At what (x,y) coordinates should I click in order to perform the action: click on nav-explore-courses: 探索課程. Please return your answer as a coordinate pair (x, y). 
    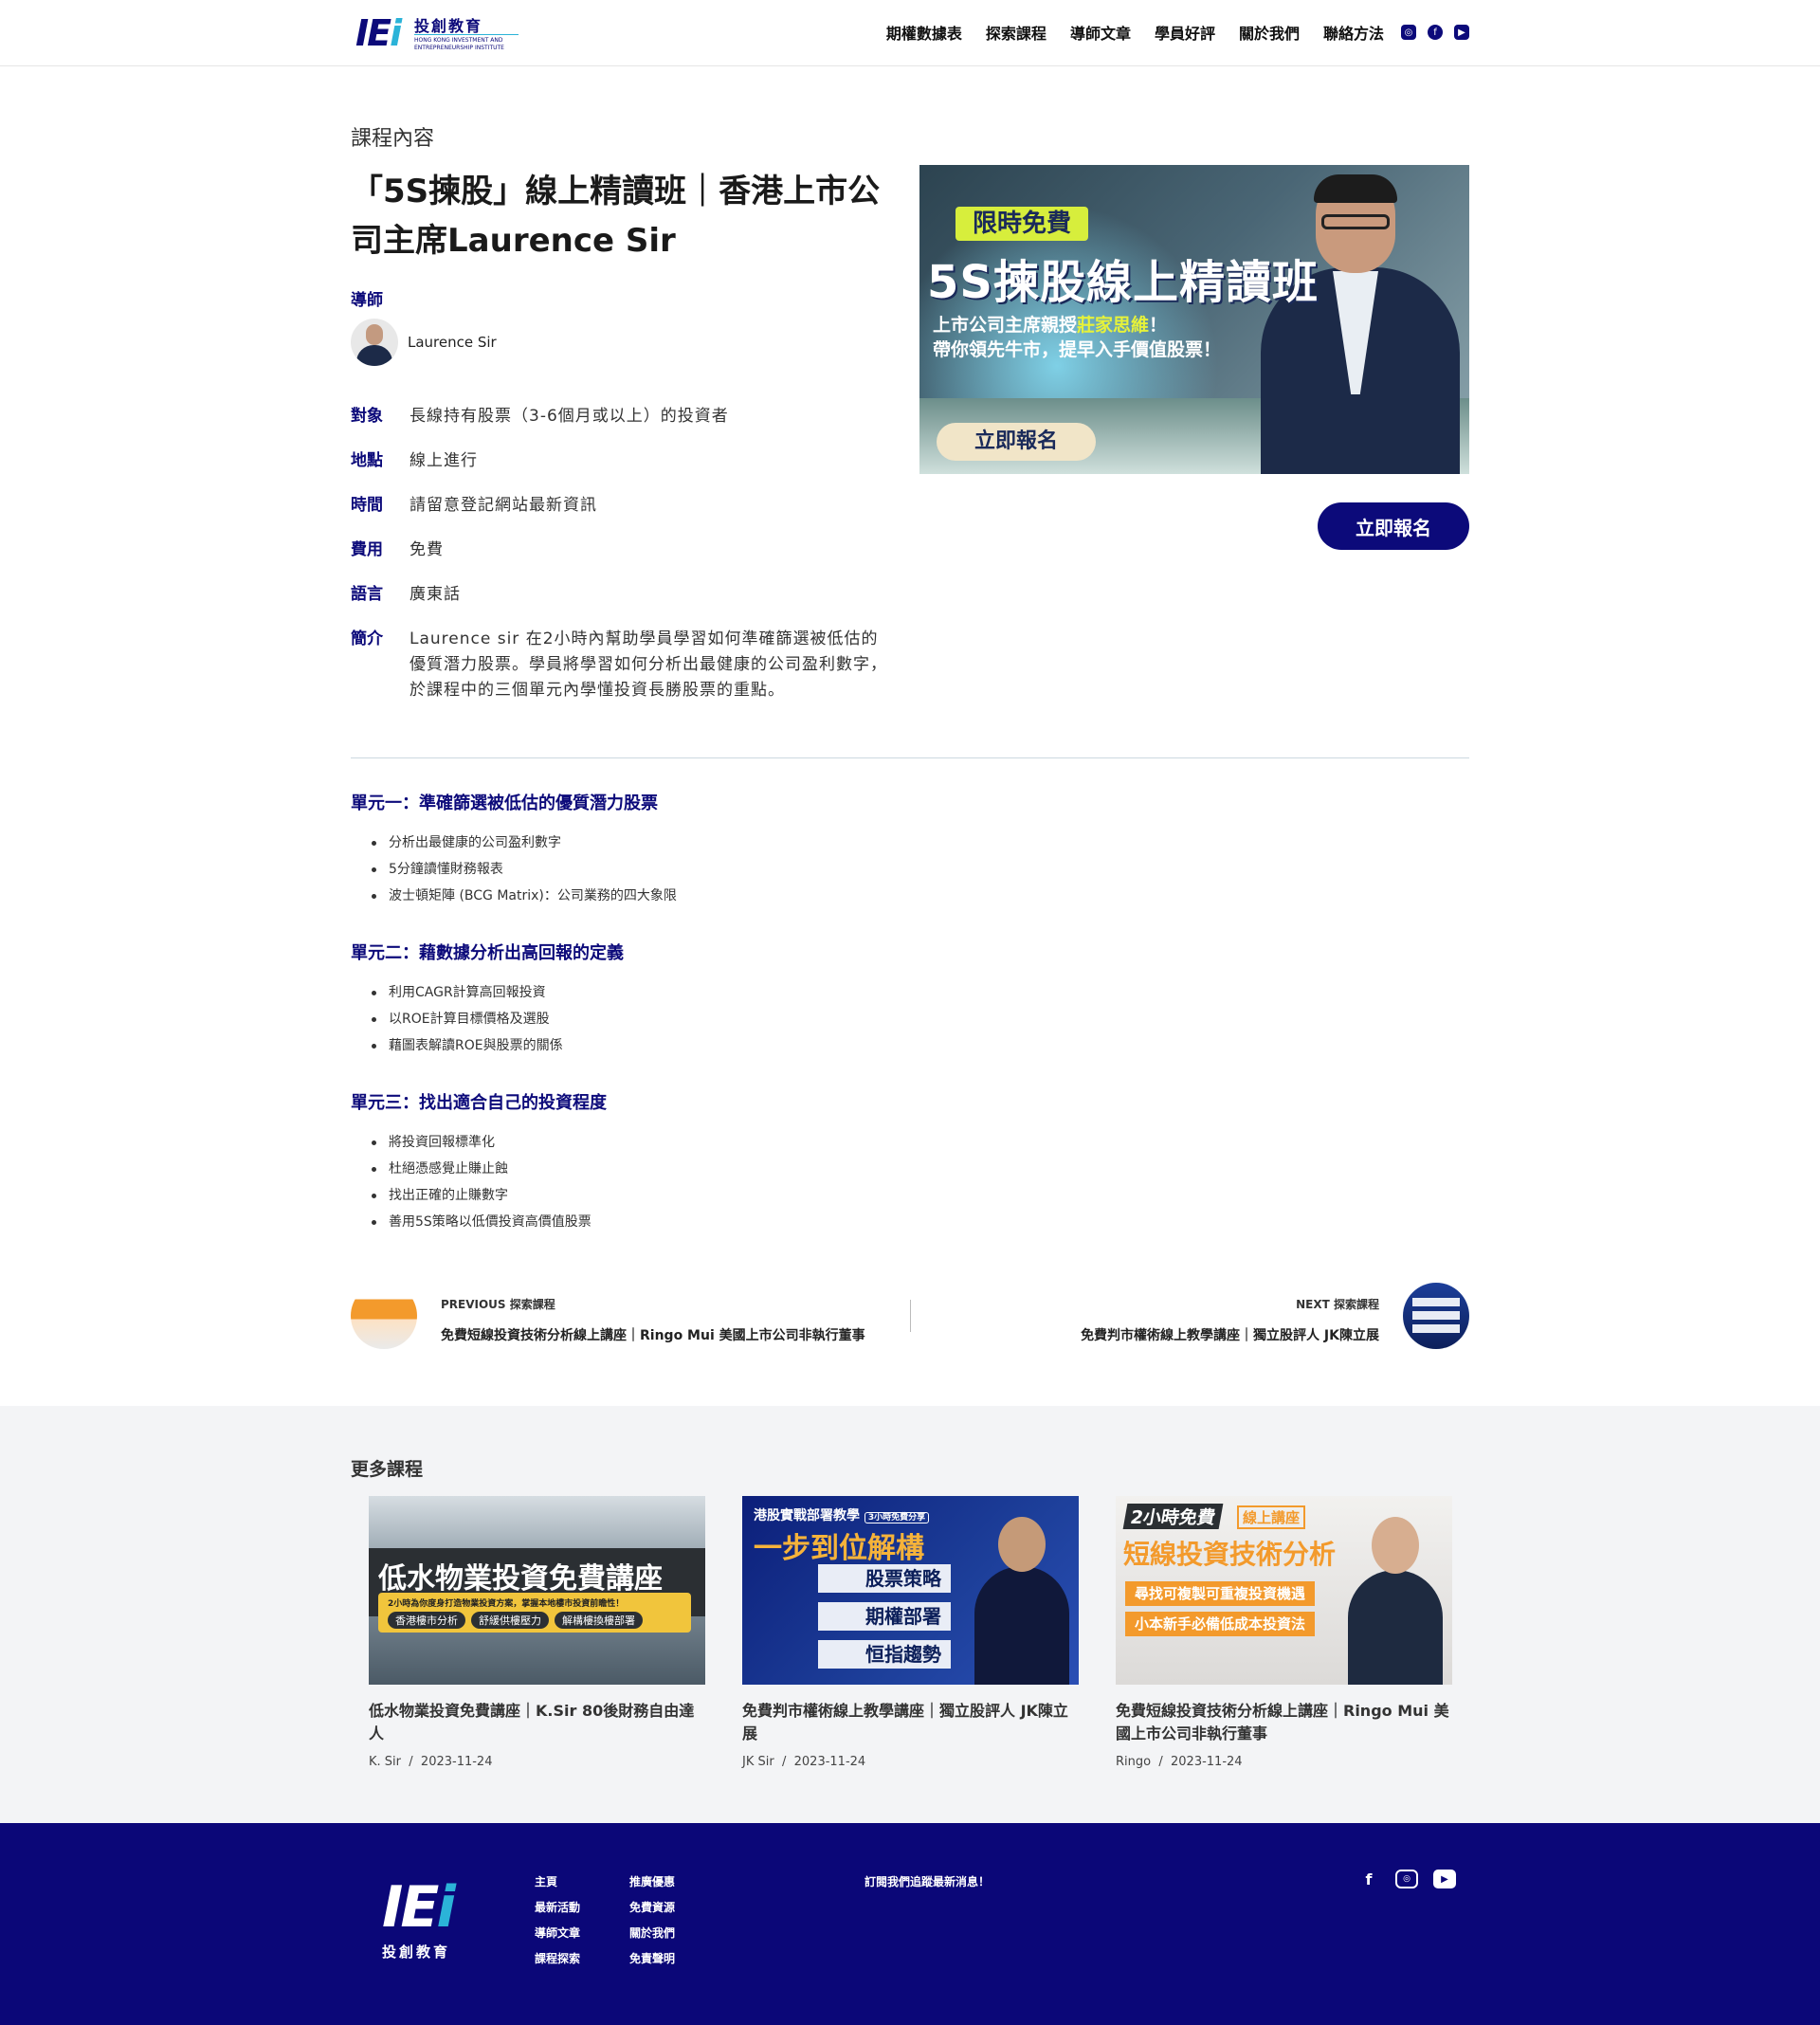
    Looking at the image, I should click on (1016, 32).